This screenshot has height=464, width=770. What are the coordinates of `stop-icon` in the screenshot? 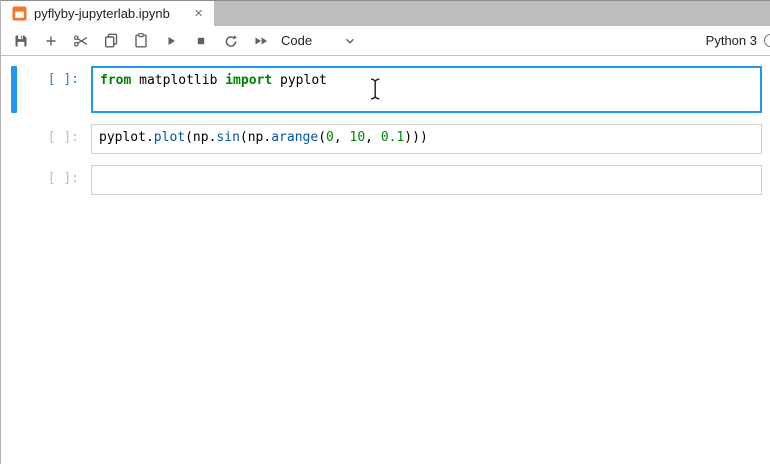 It's located at (201, 40).